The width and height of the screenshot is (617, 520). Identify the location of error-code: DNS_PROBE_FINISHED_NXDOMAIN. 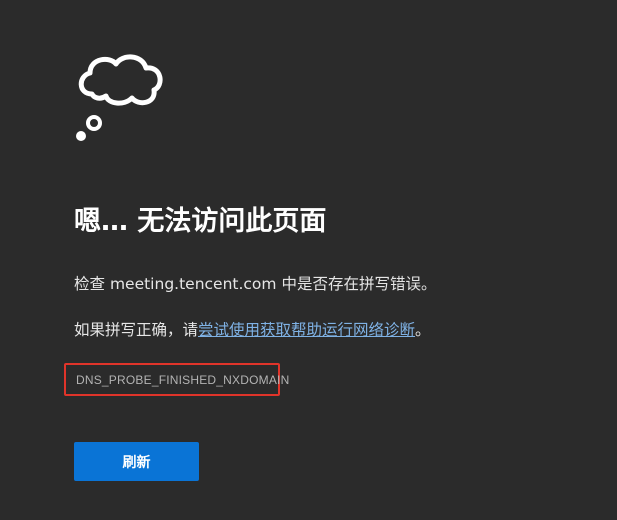
(183, 380).